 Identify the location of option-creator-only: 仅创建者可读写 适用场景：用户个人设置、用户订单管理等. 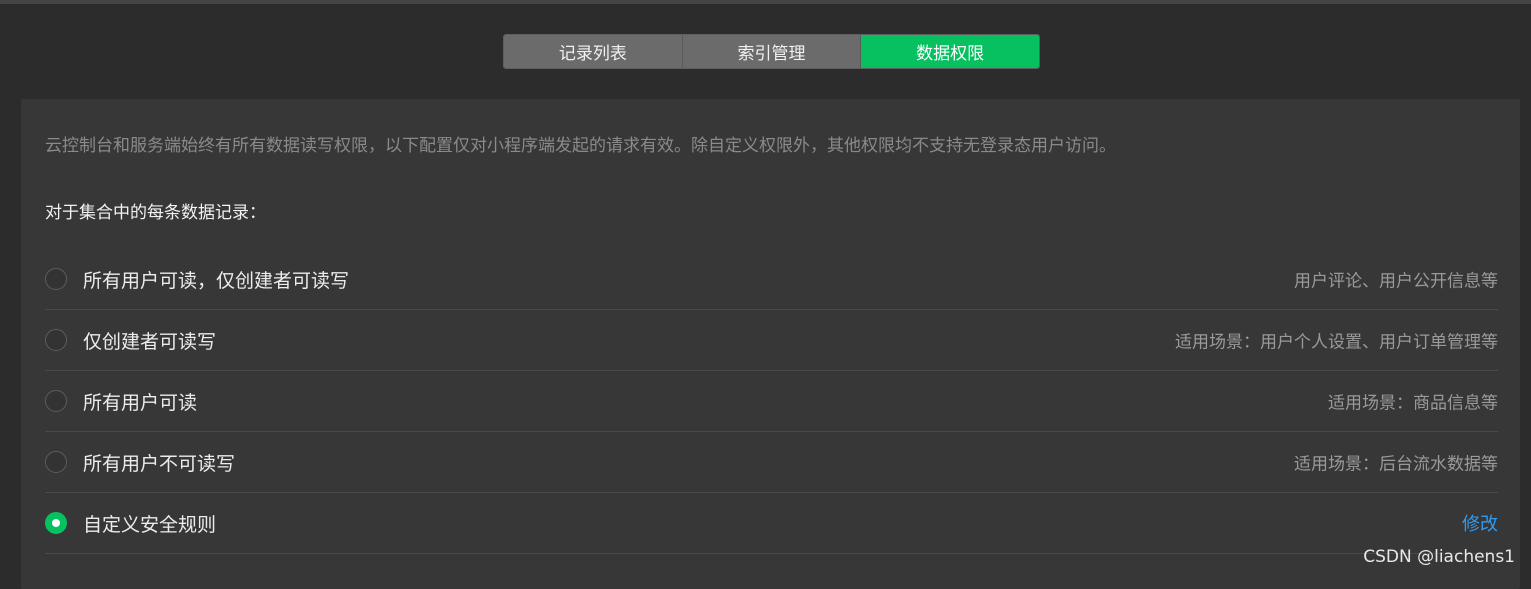
(771, 340).